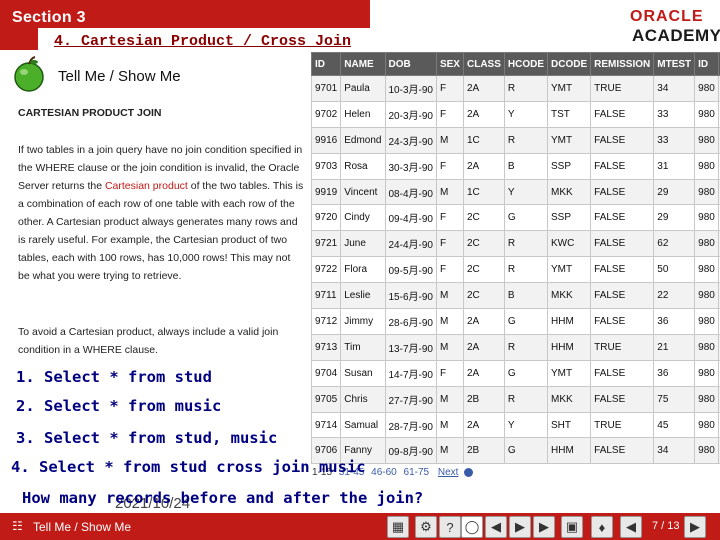 This screenshot has height=540, width=720. I want to click on forward-icon: ▶, so click(520, 527).